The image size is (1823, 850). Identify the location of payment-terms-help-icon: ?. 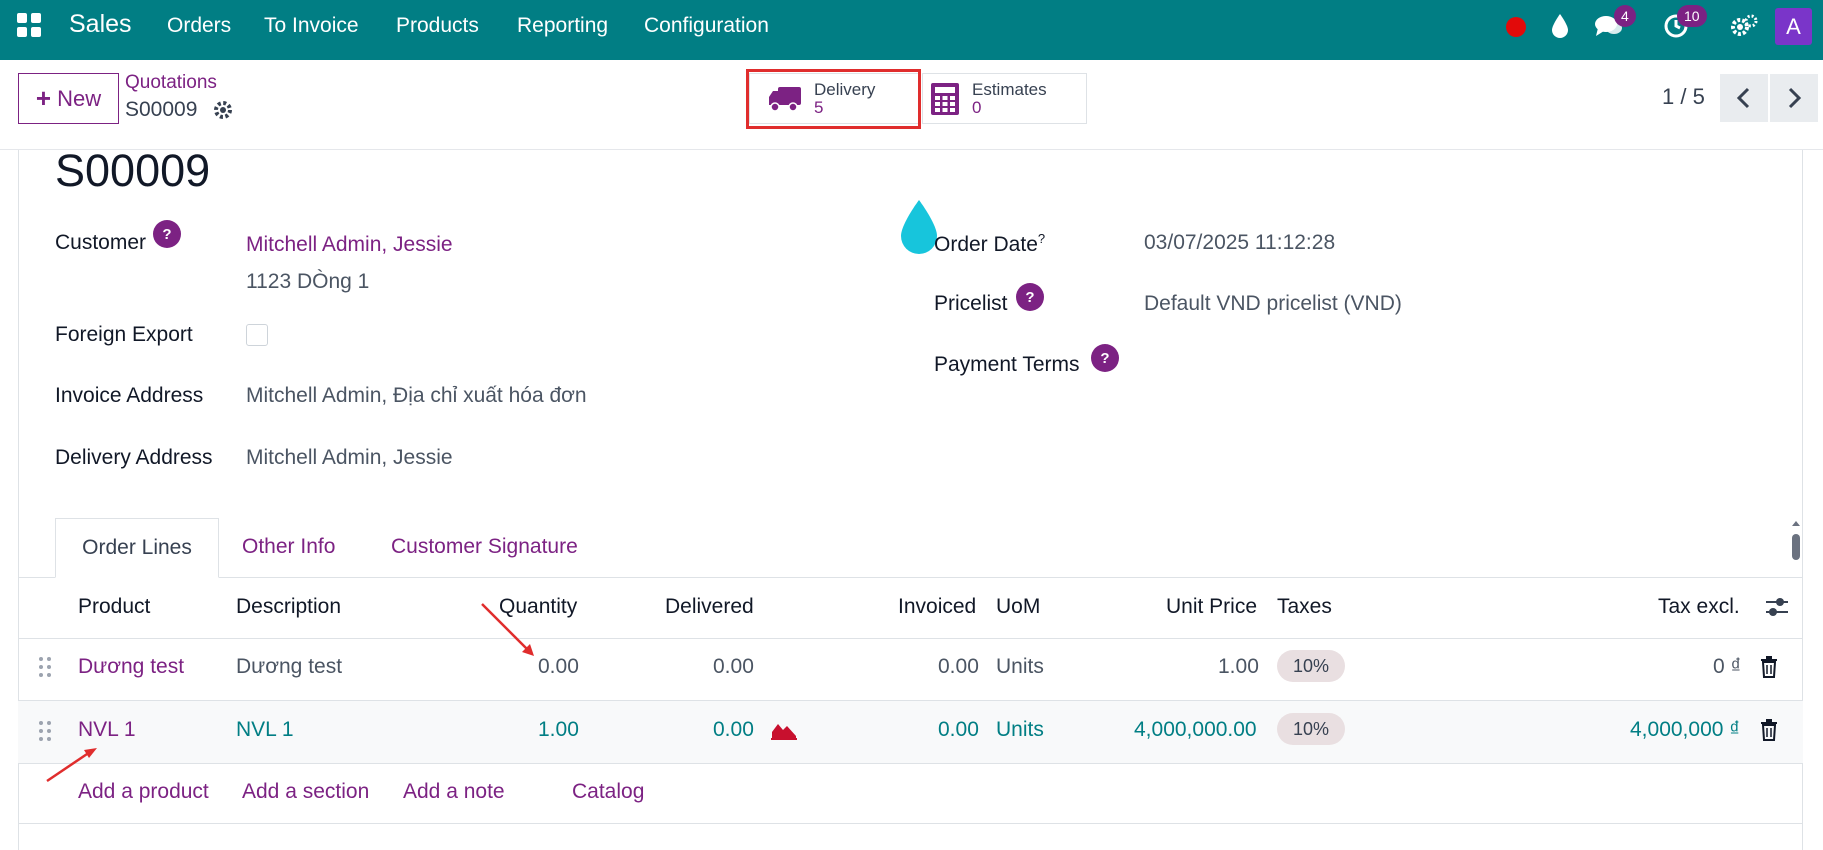
(1105, 358).